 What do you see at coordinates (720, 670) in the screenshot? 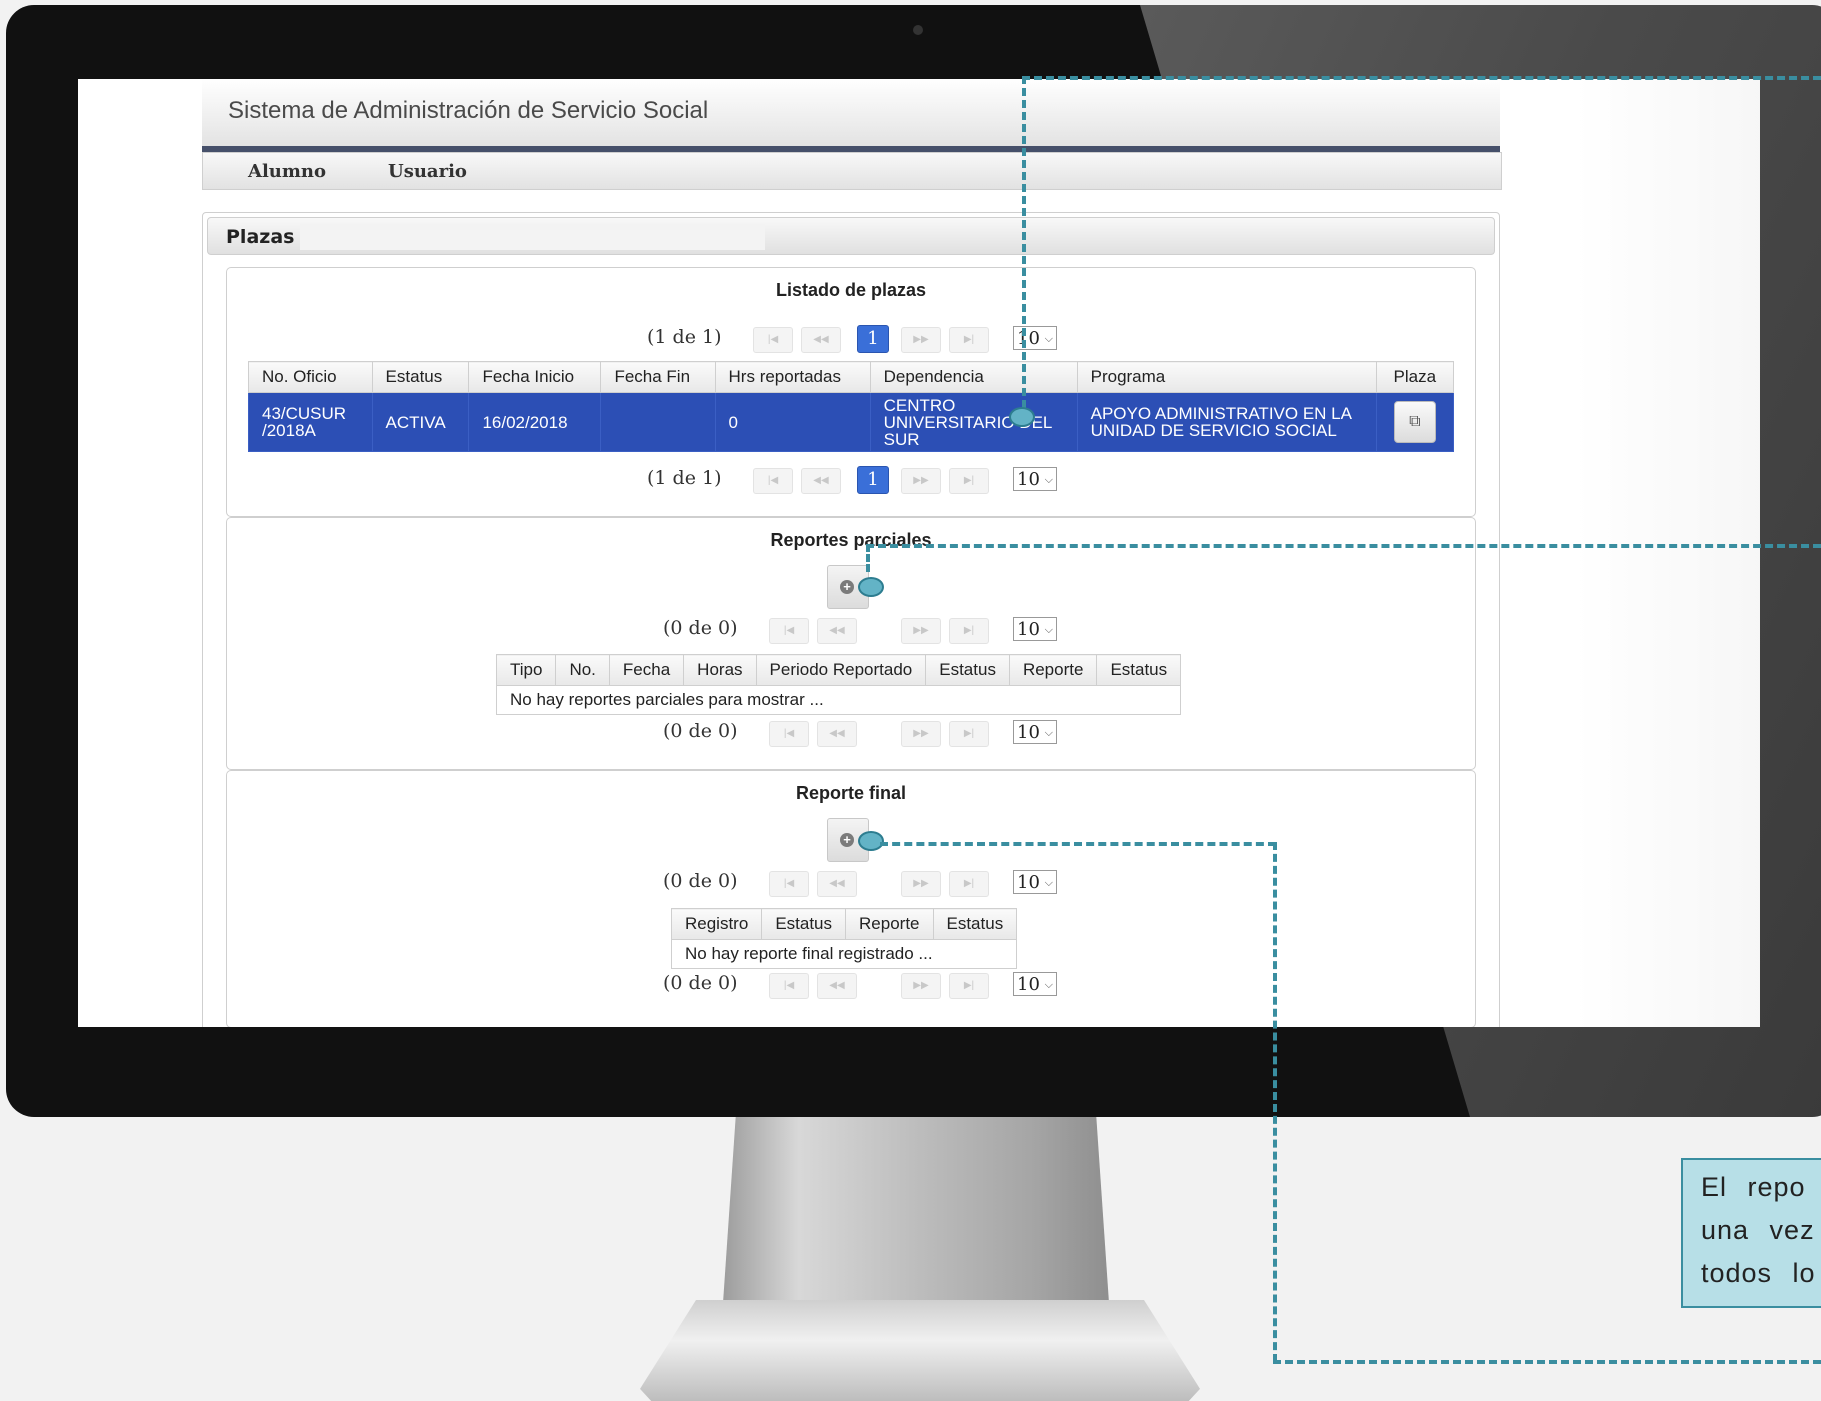
I see `col-header: Horas` at bounding box center [720, 670].